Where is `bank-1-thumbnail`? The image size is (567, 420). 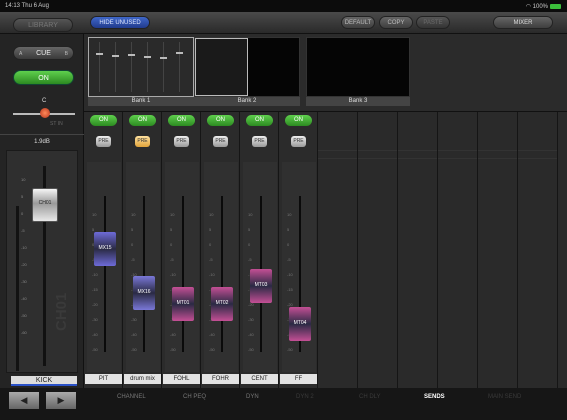
bank-1-thumbnail is located at coordinates (141, 67).